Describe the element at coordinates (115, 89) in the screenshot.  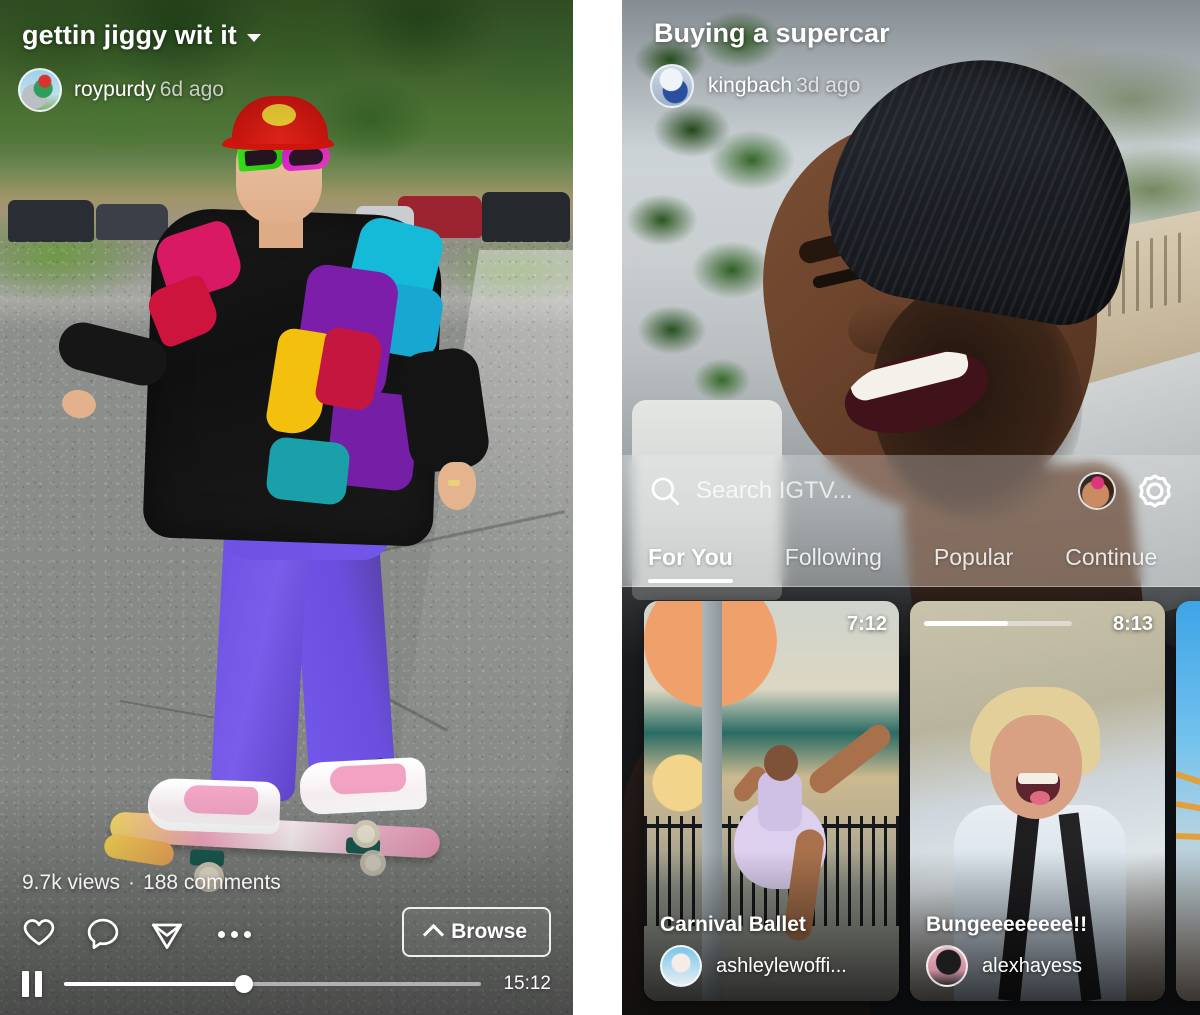
I see `author-username: roypurdy` at that location.